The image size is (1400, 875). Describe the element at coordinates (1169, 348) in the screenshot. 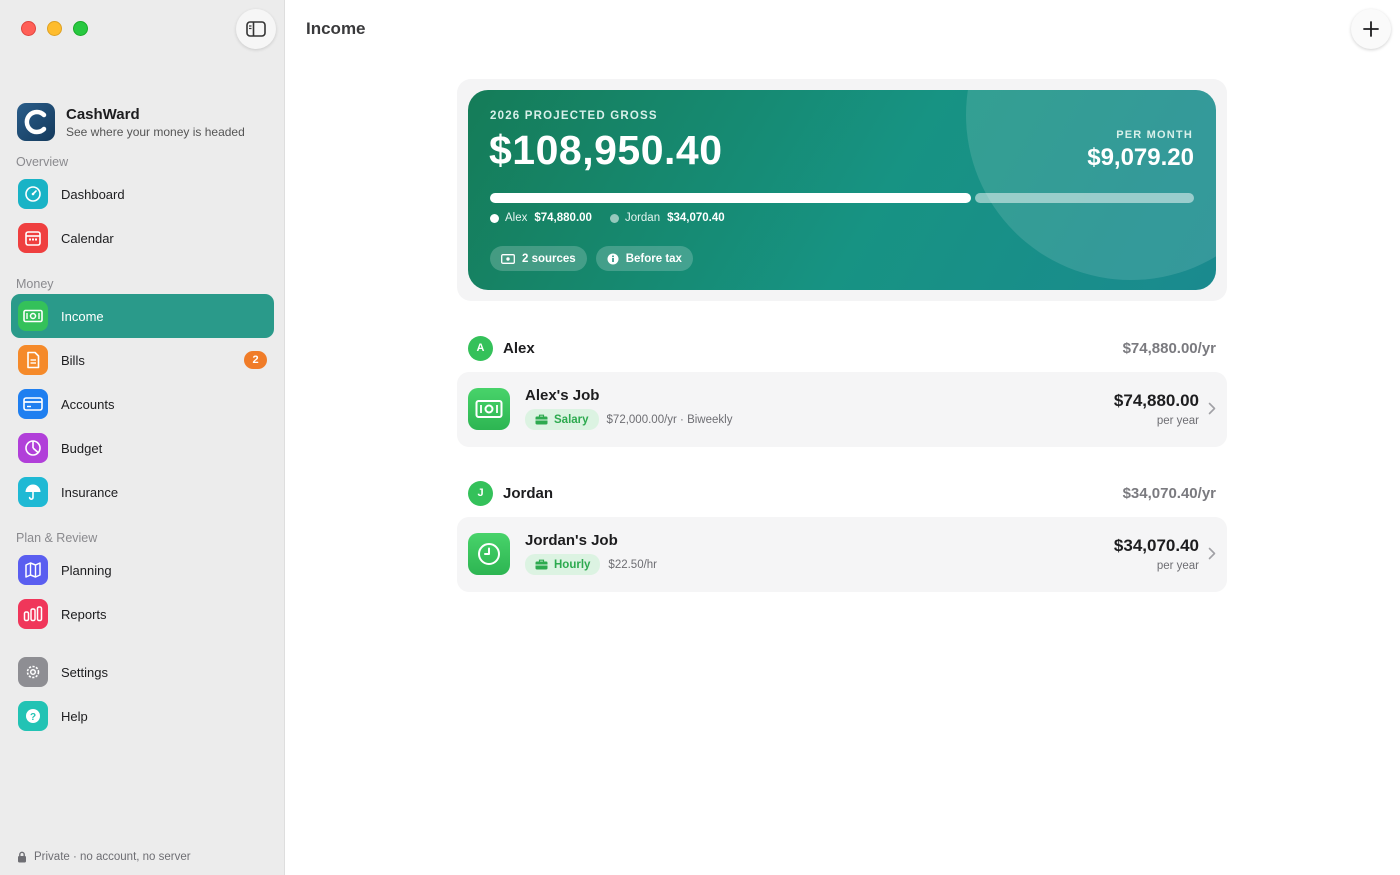

I see `person-total: $74,880.00/yr` at that location.